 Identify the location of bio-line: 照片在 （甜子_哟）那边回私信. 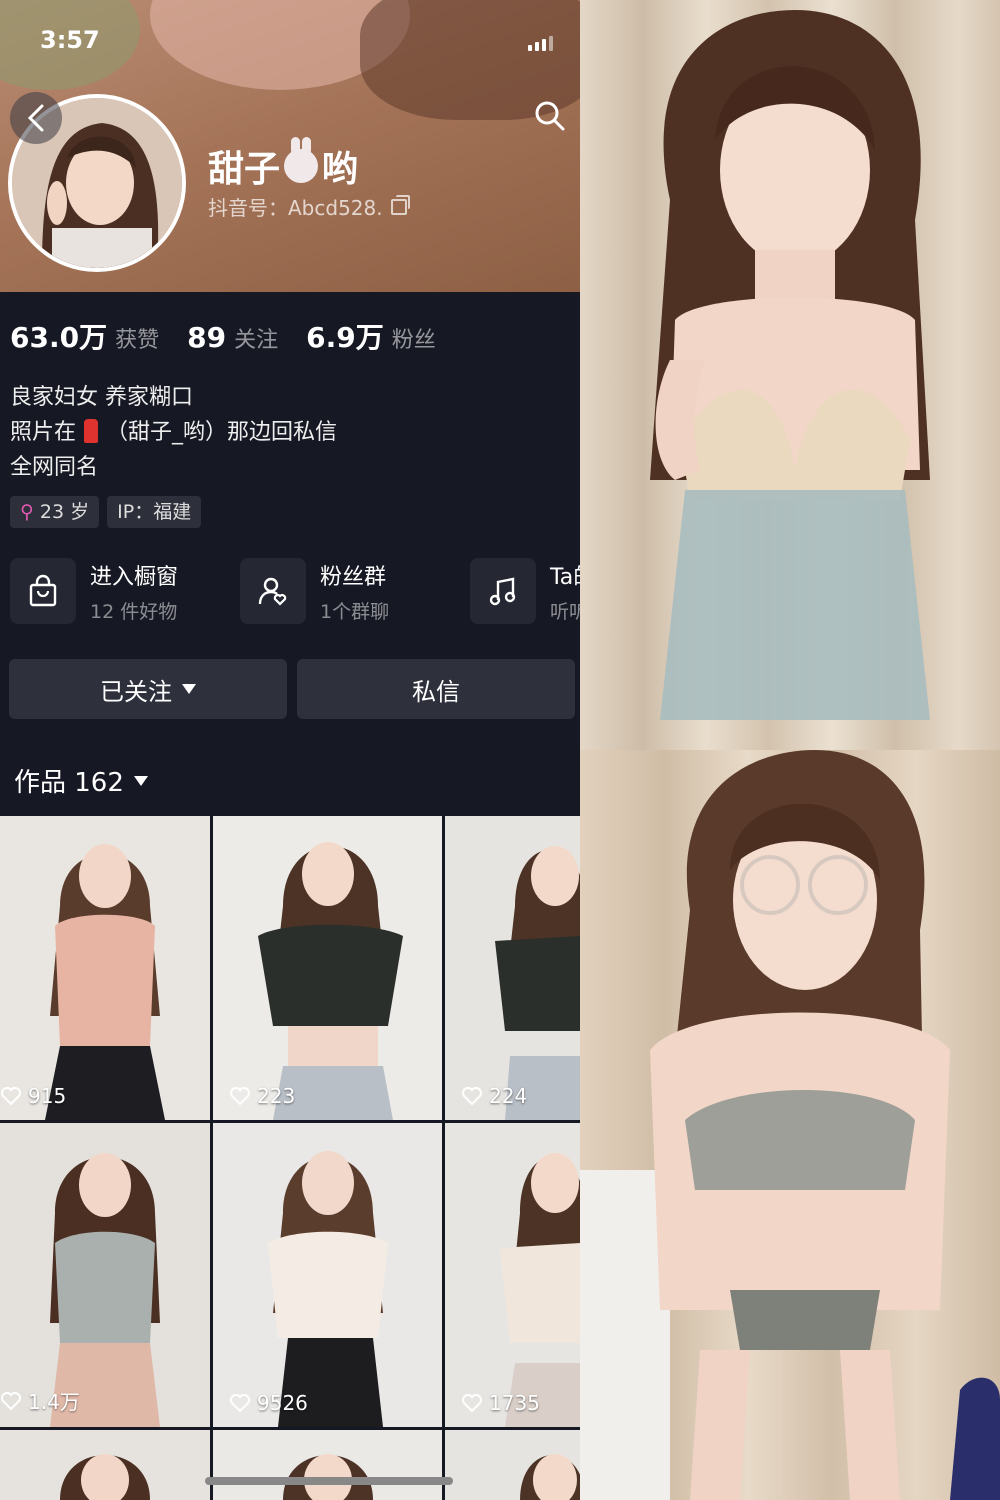
(173, 432).